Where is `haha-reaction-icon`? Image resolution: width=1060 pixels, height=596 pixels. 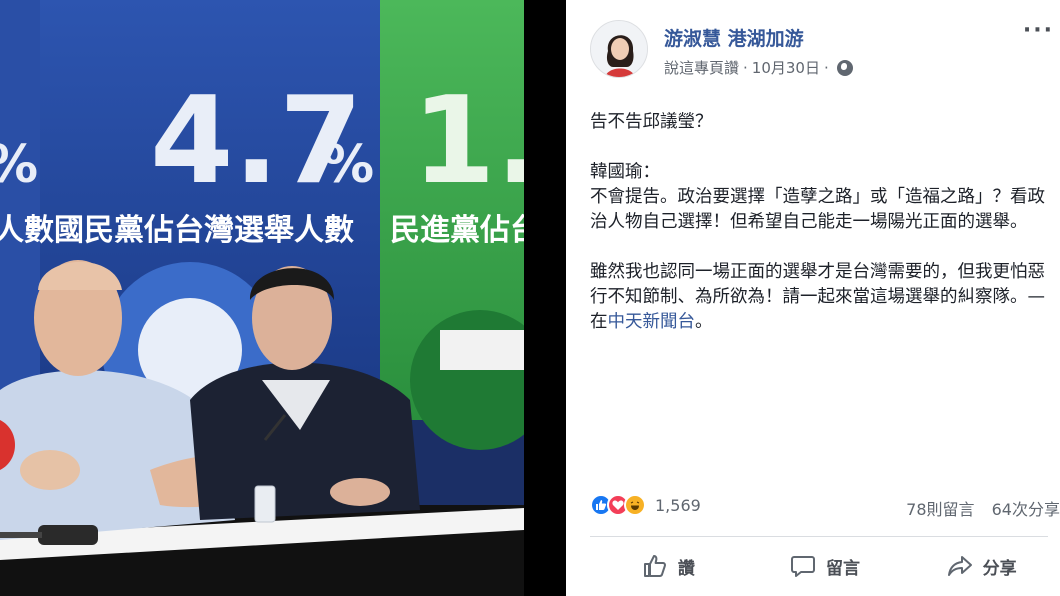 haha-reaction-icon is located at coordinates (635, 505).